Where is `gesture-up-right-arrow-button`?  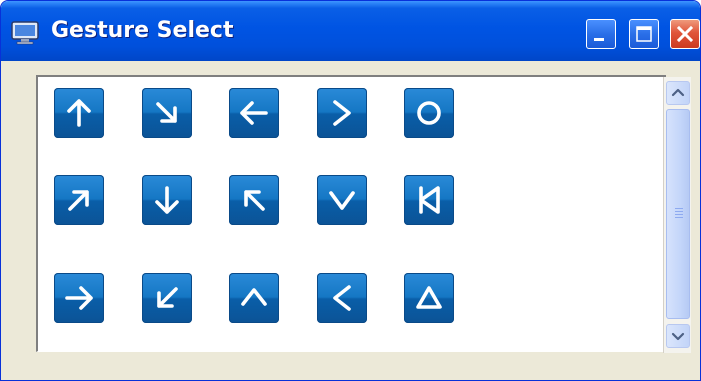
gesture-up-right-arrow-button is located at coordinates (79, 200).